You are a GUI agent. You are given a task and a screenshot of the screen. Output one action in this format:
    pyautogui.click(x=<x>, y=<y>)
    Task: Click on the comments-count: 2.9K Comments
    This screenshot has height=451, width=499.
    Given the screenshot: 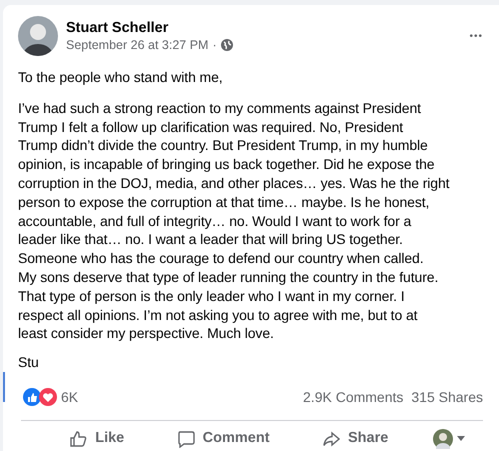 What is the action you would take?
    pyautogui.click(x=353, y=397)
    